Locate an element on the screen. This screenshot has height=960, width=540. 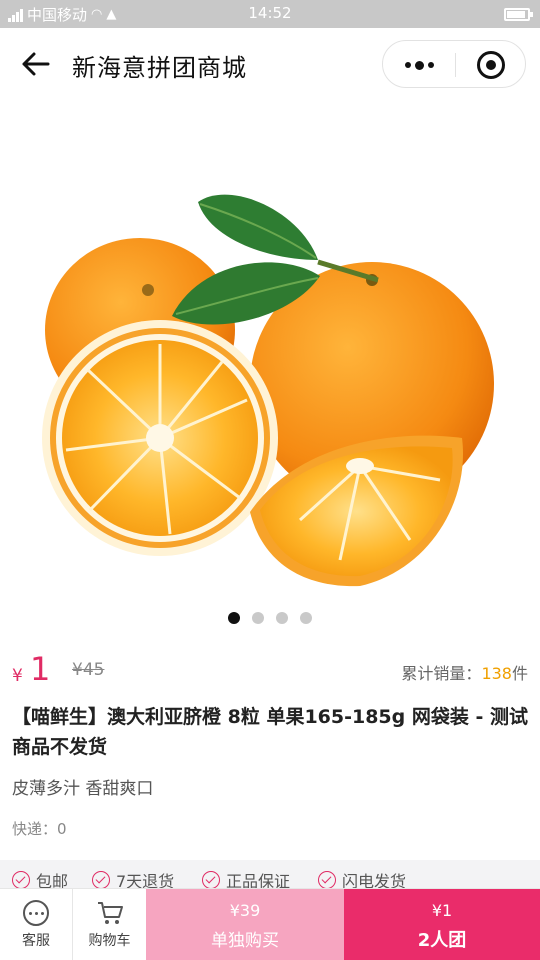
customer-service-button: 客服 is located at coordinates (36, 924).